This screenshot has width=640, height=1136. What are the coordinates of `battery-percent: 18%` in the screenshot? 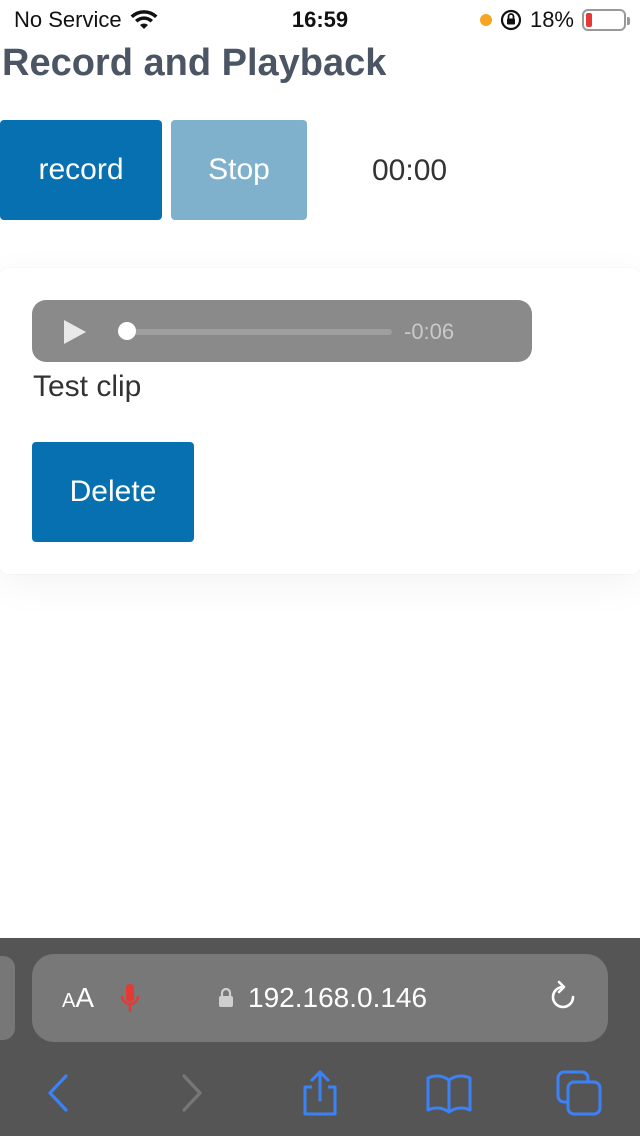 It's located at (551, 19).